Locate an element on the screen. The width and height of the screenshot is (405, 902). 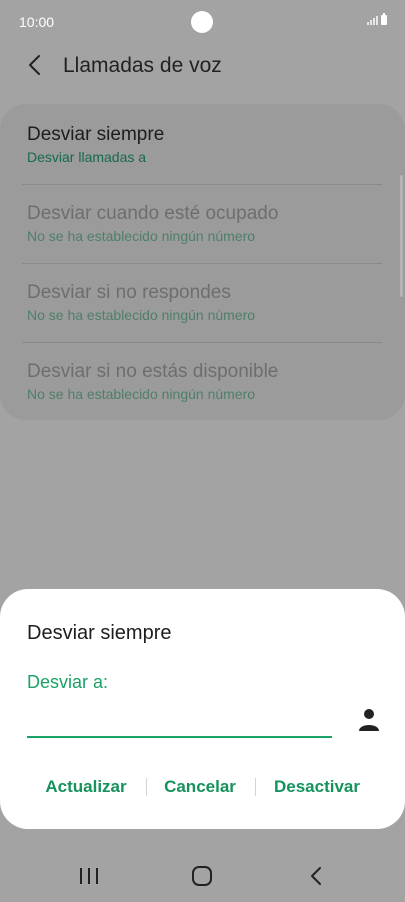
back-icon is located at coordinates (316, 876).